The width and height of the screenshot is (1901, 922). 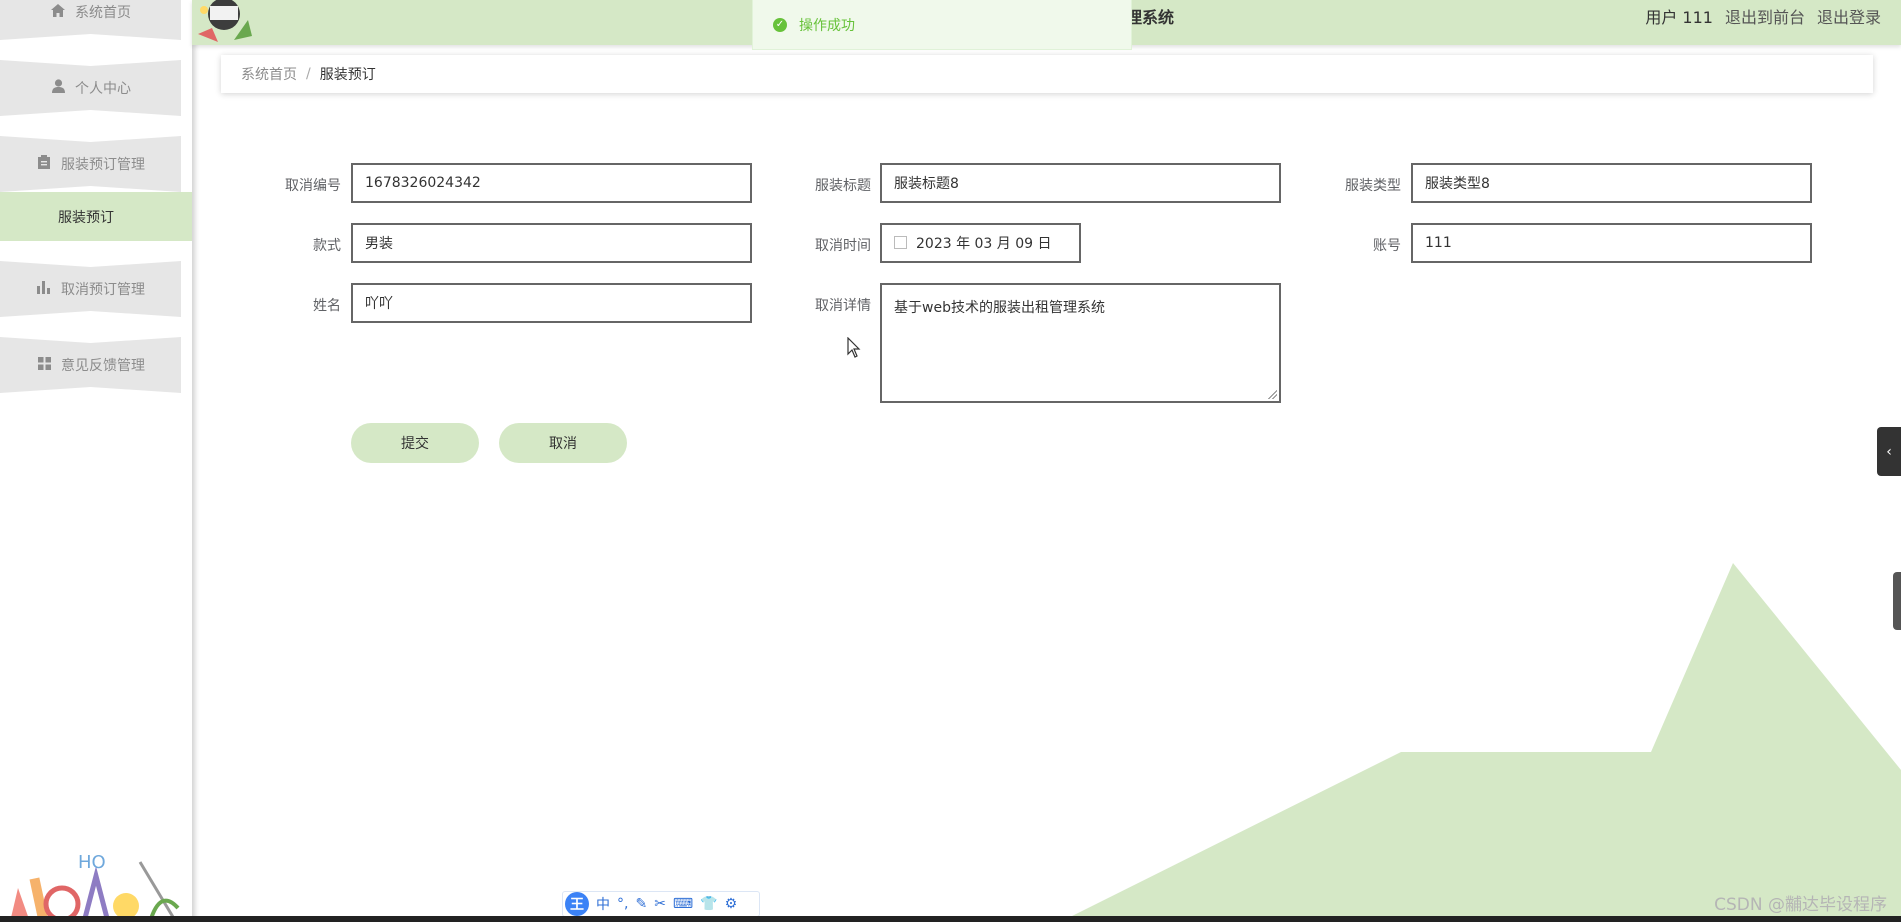 I want to click on ime-toolbar: 王 中 °, ✎ ✂ ⌨ 👕 ⚙, so click(x=661, y=904).